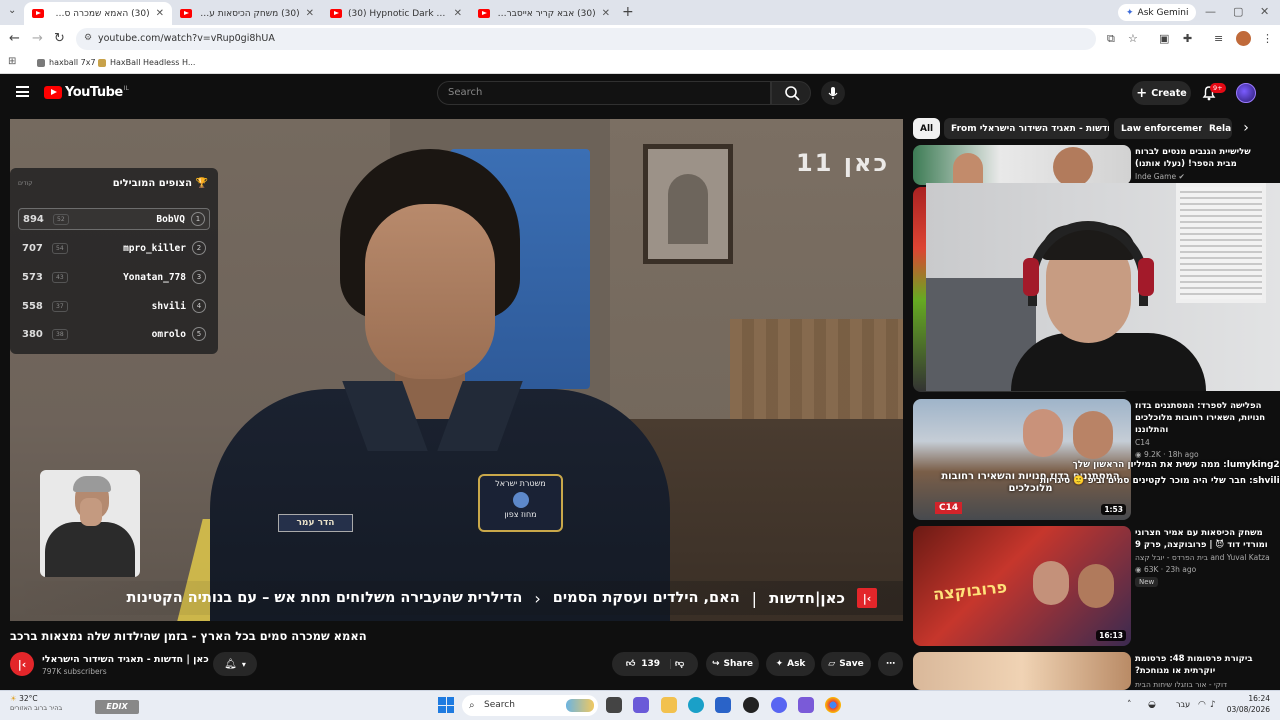  What do you see at coordinates (1202, 705) in the screenshot?
I see `wifi-icon: ◠` at bounding box center [1202, 705].